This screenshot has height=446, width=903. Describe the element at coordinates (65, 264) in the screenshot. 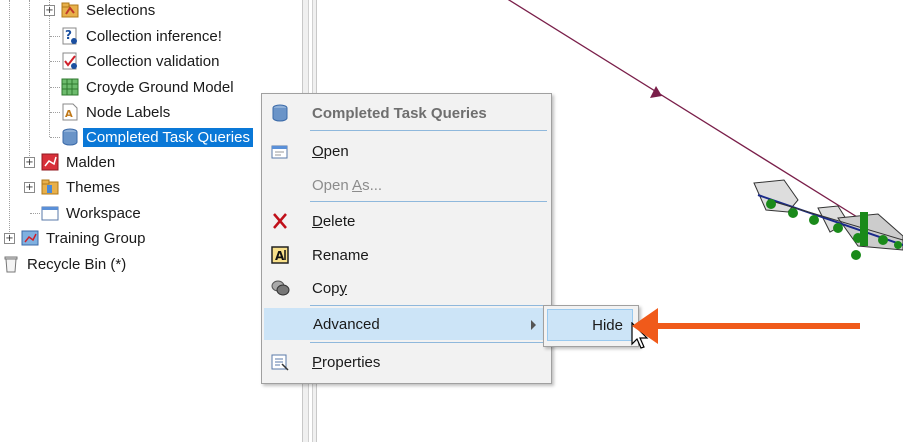

I see `tree-item-recycle-bin: Recycle Bin (*)` at that location.